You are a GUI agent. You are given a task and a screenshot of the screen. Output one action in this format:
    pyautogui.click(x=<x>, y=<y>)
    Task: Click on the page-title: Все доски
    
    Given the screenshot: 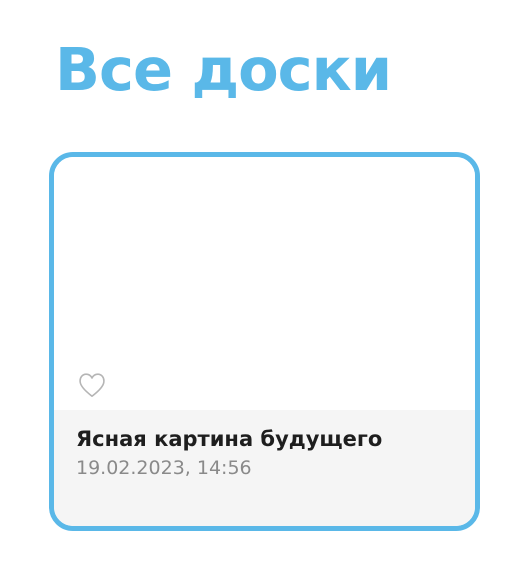 What is the action you would take?
    pyautogui.click(x=223, y=69)
    